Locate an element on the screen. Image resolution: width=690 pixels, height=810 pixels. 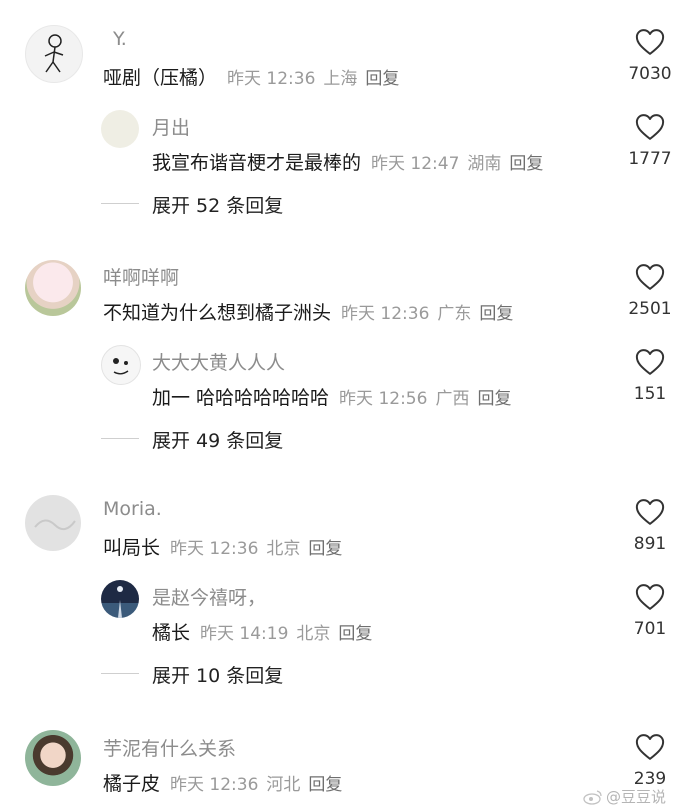
watermark-text: @豆豆说 is located at coordinates (636, 797).